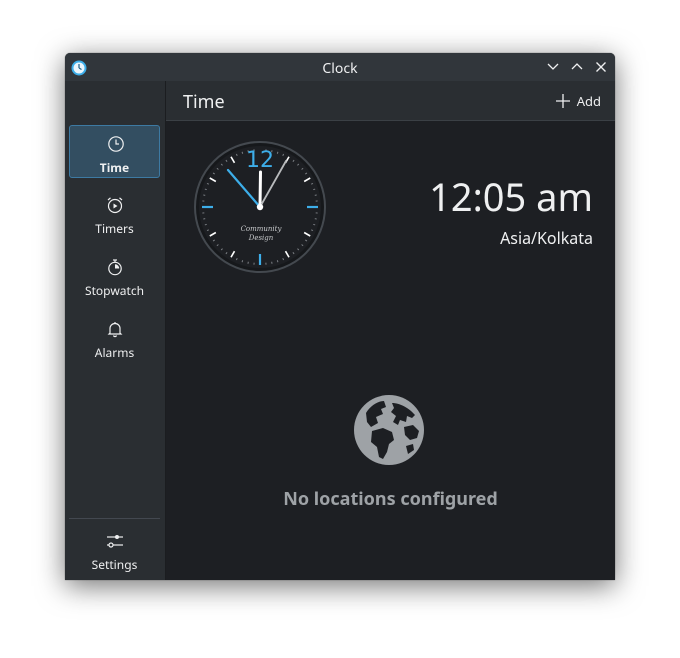  What do you see at coordinates (114, 518) in the screenshot?
I see `sidebar-divider` at bounding box center [114, 518].